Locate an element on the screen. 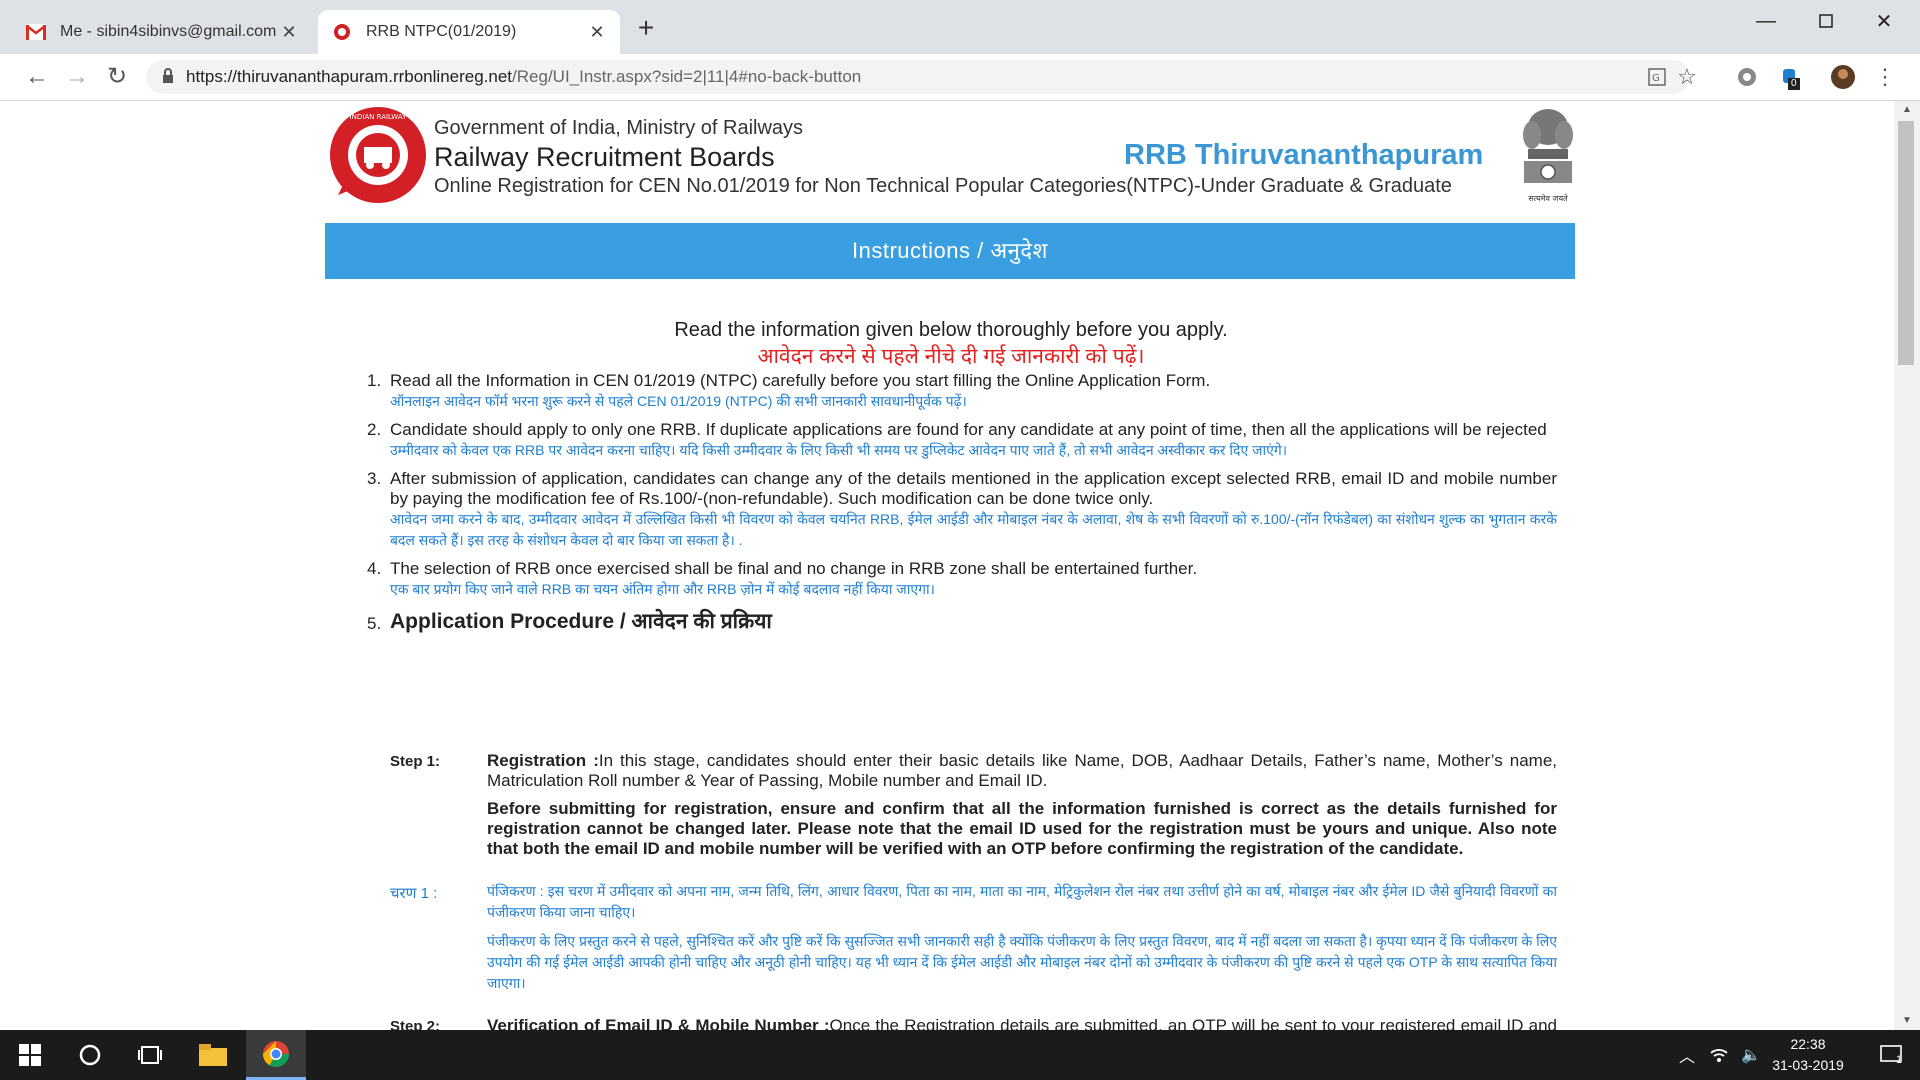 This screenshot has width=1920, height=1080. maximize-icon is located at coordinates (1826, 21).